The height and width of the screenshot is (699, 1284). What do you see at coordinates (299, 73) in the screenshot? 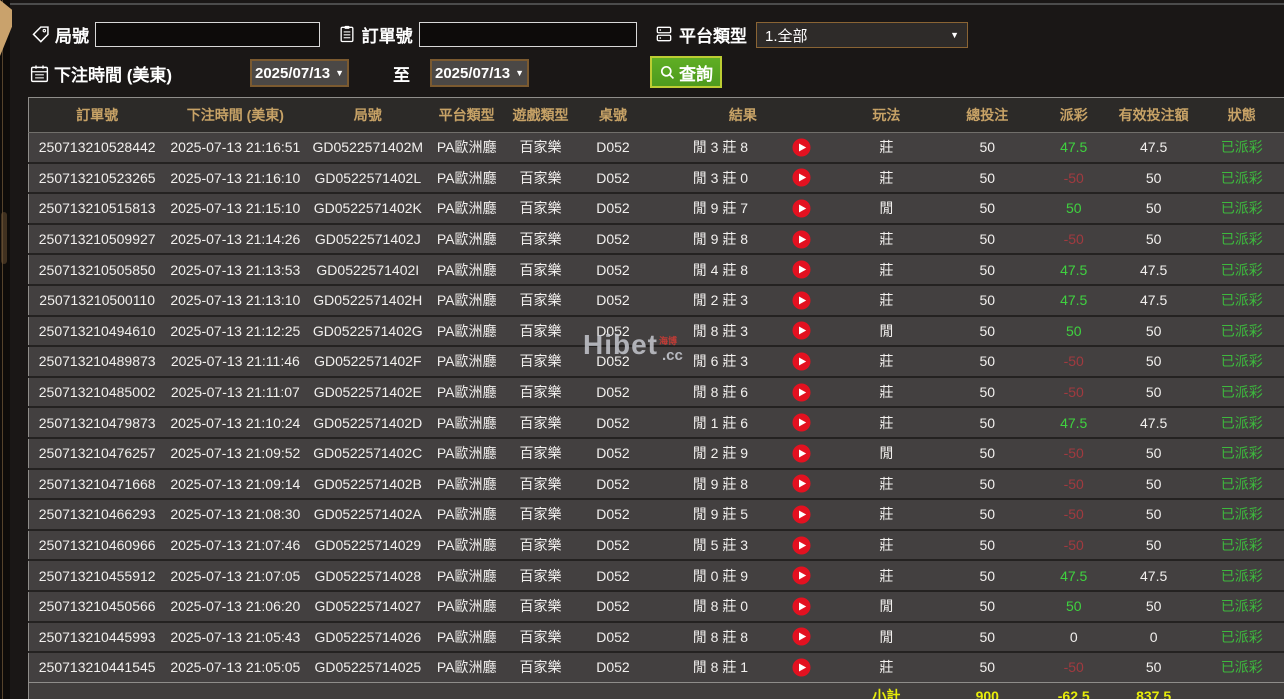
I see `date-from-select: 2025/07/13 ▼` at bounding box center [299, 73].